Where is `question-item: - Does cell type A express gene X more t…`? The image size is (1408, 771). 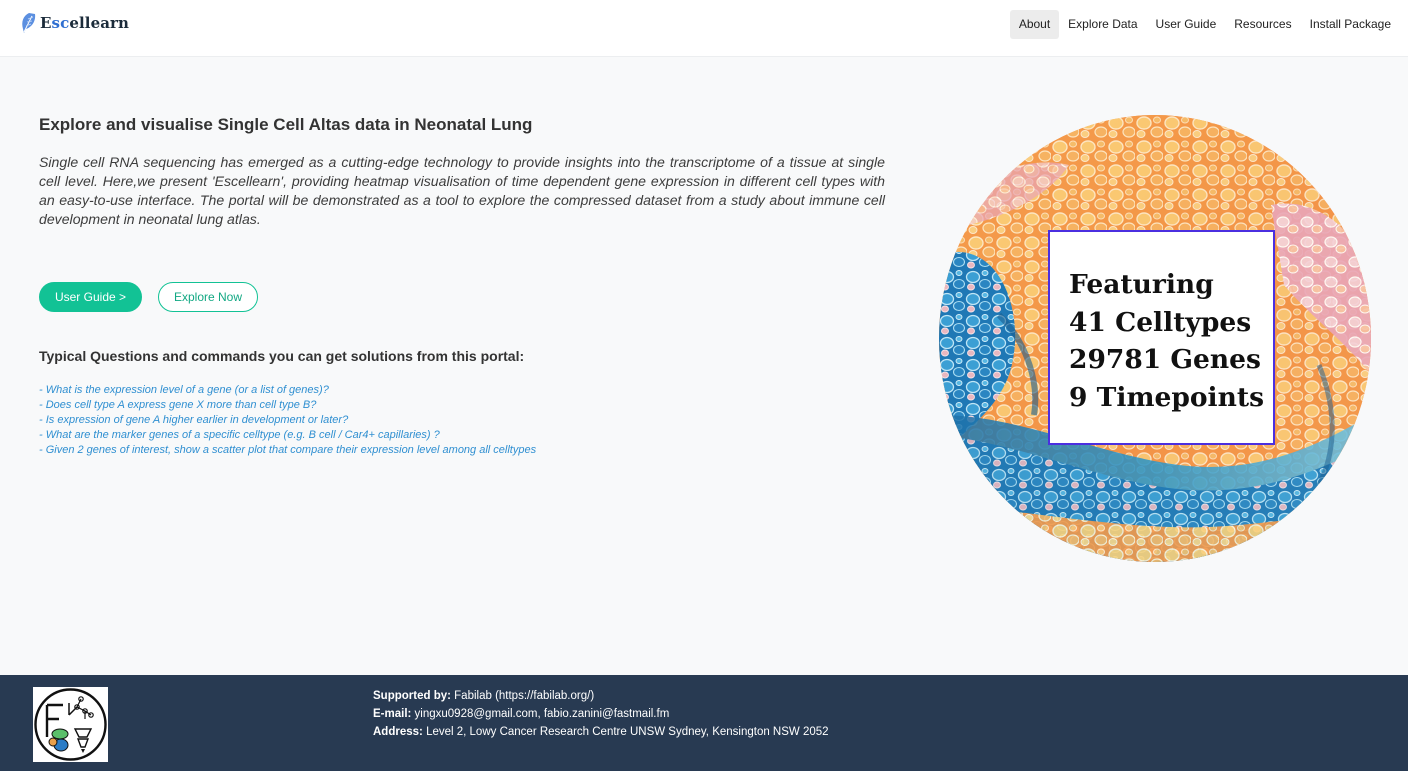
question-item: - Does cell type A express gene X more t… is located at coordinates (178, 405).